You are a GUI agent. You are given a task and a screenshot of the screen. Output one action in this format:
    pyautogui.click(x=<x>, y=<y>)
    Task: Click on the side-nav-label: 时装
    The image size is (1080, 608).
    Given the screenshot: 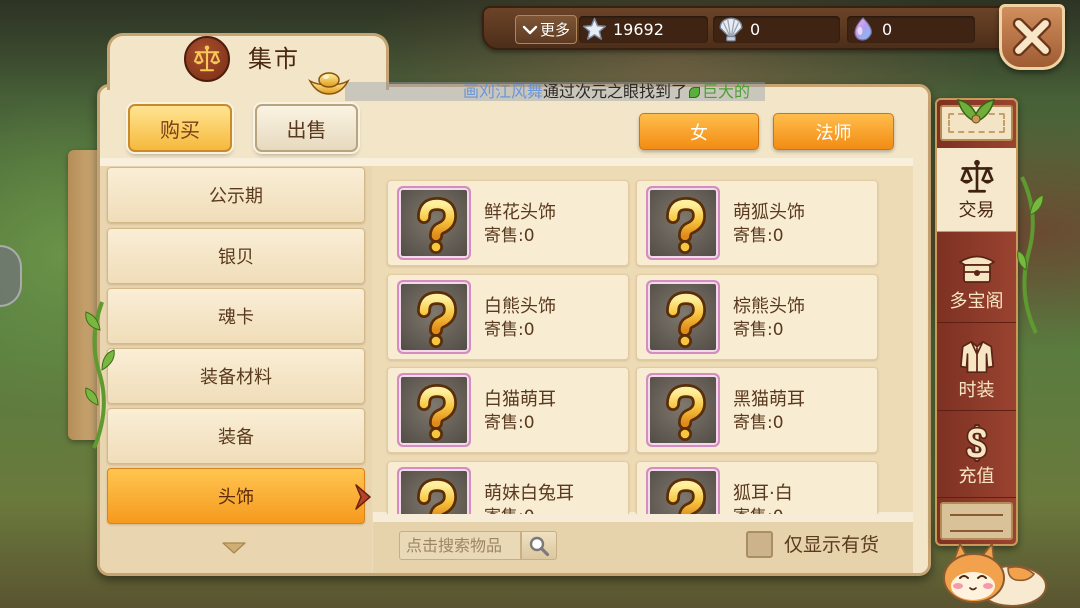 What is the action you would take?
    pyautogui.click(x=976, y=390)
    